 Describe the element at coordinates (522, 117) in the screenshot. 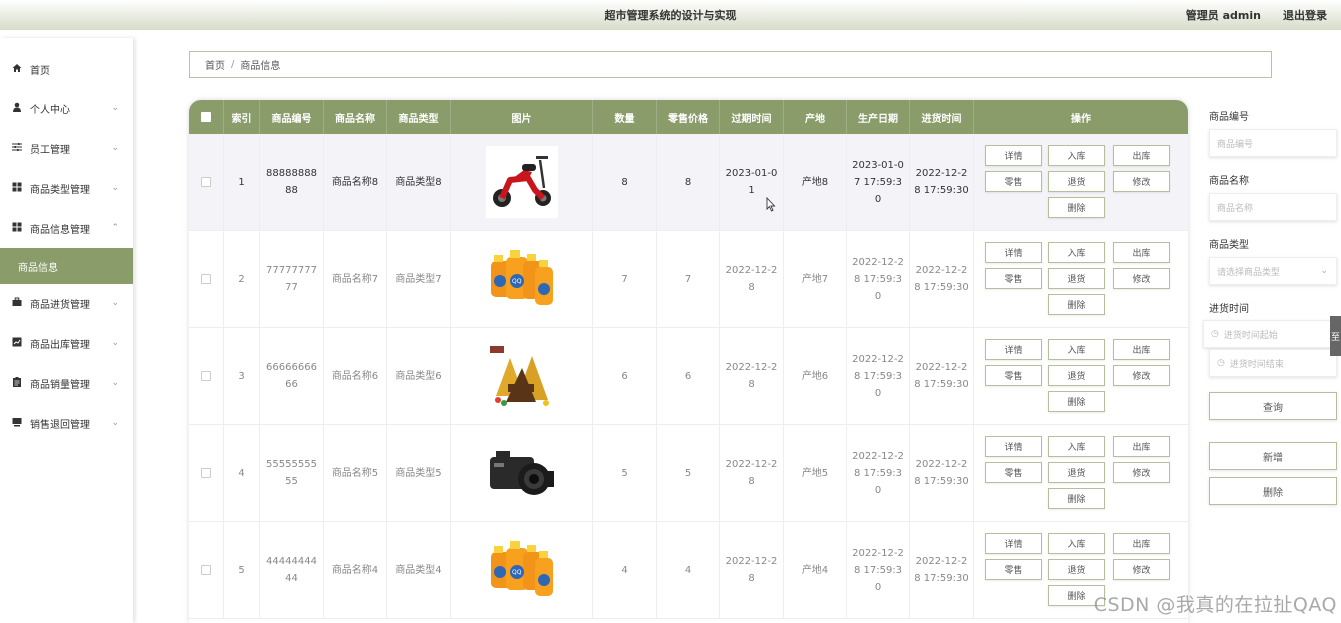

I see `column-header: 图片` at that location.